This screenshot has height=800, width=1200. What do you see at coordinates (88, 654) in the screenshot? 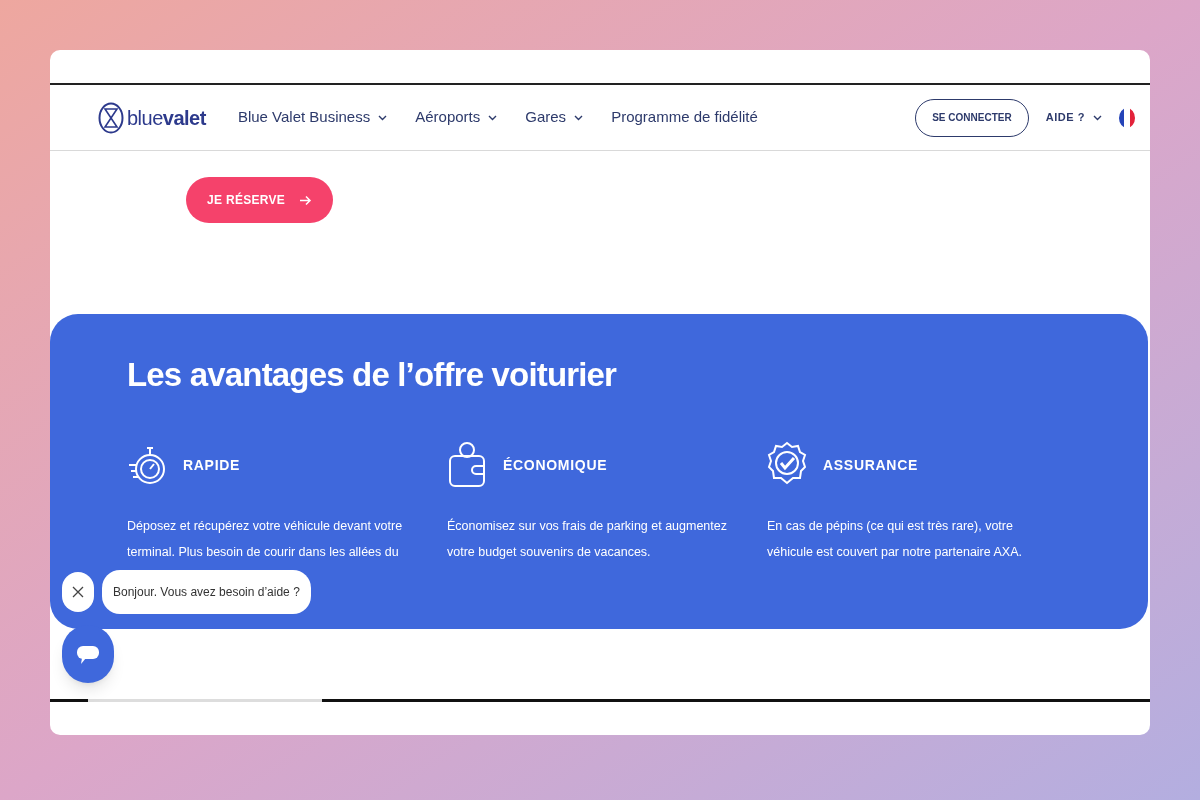
I see `chat-button` at bounding box center [88, 654].